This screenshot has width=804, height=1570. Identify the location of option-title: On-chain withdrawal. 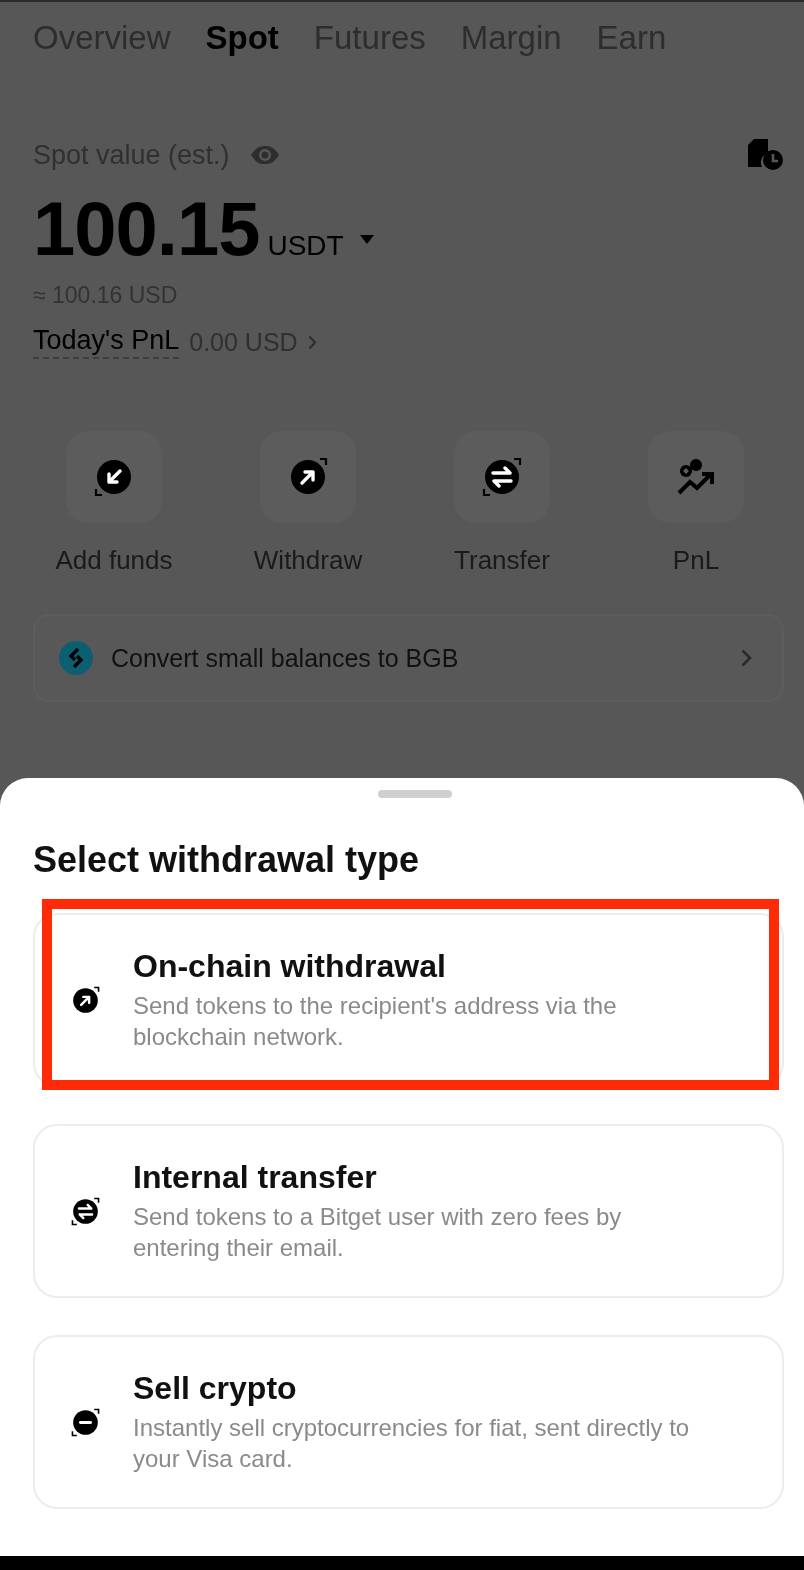
(290, 966).